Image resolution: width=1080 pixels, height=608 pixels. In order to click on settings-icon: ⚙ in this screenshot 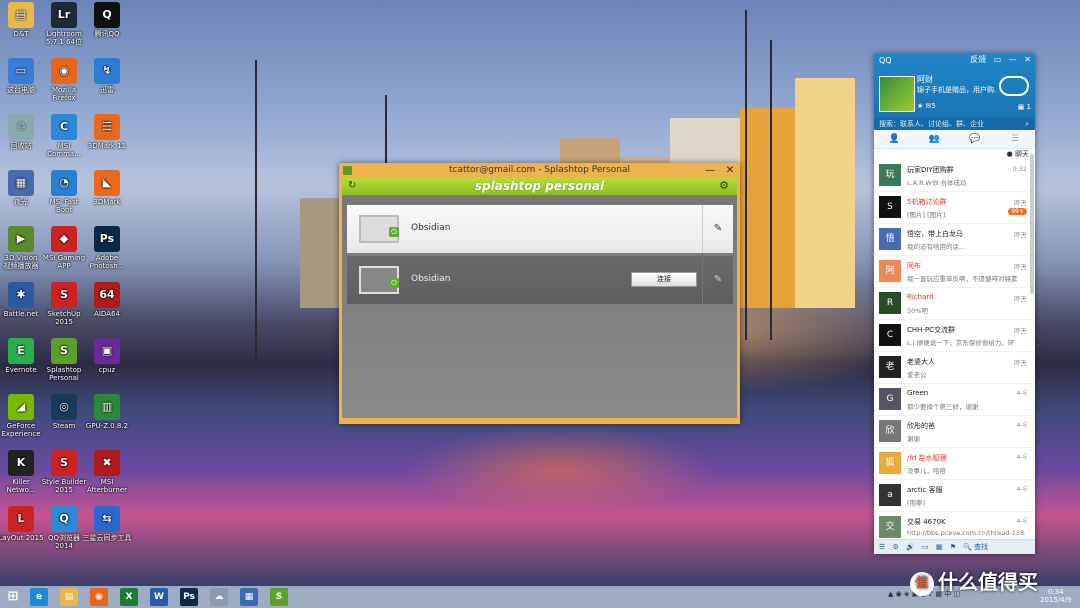, I will do `click(896, 547)`.